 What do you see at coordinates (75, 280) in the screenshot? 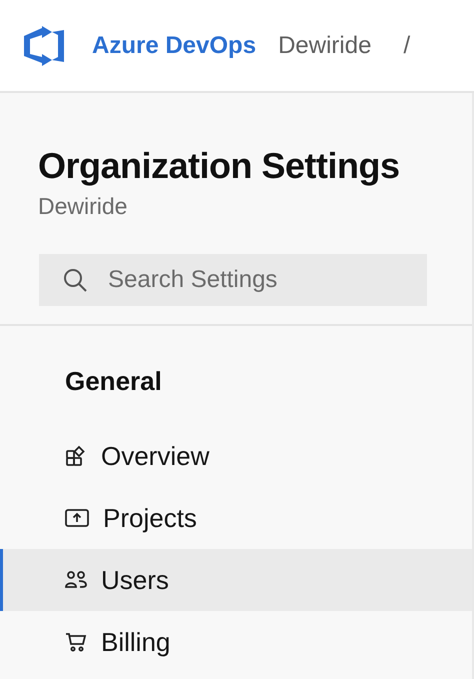
I see `search-icon` at bounding box center [75, 280].